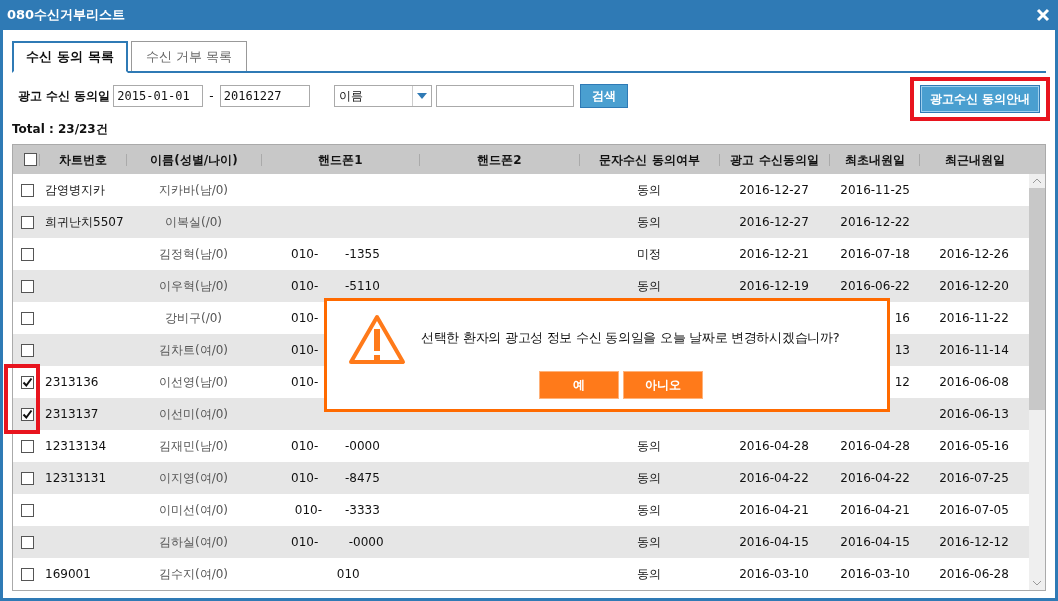  Describe the element at coordinates (335, 478) in the screenshot. I see `table-cell-text: 010- -8475` at that location.